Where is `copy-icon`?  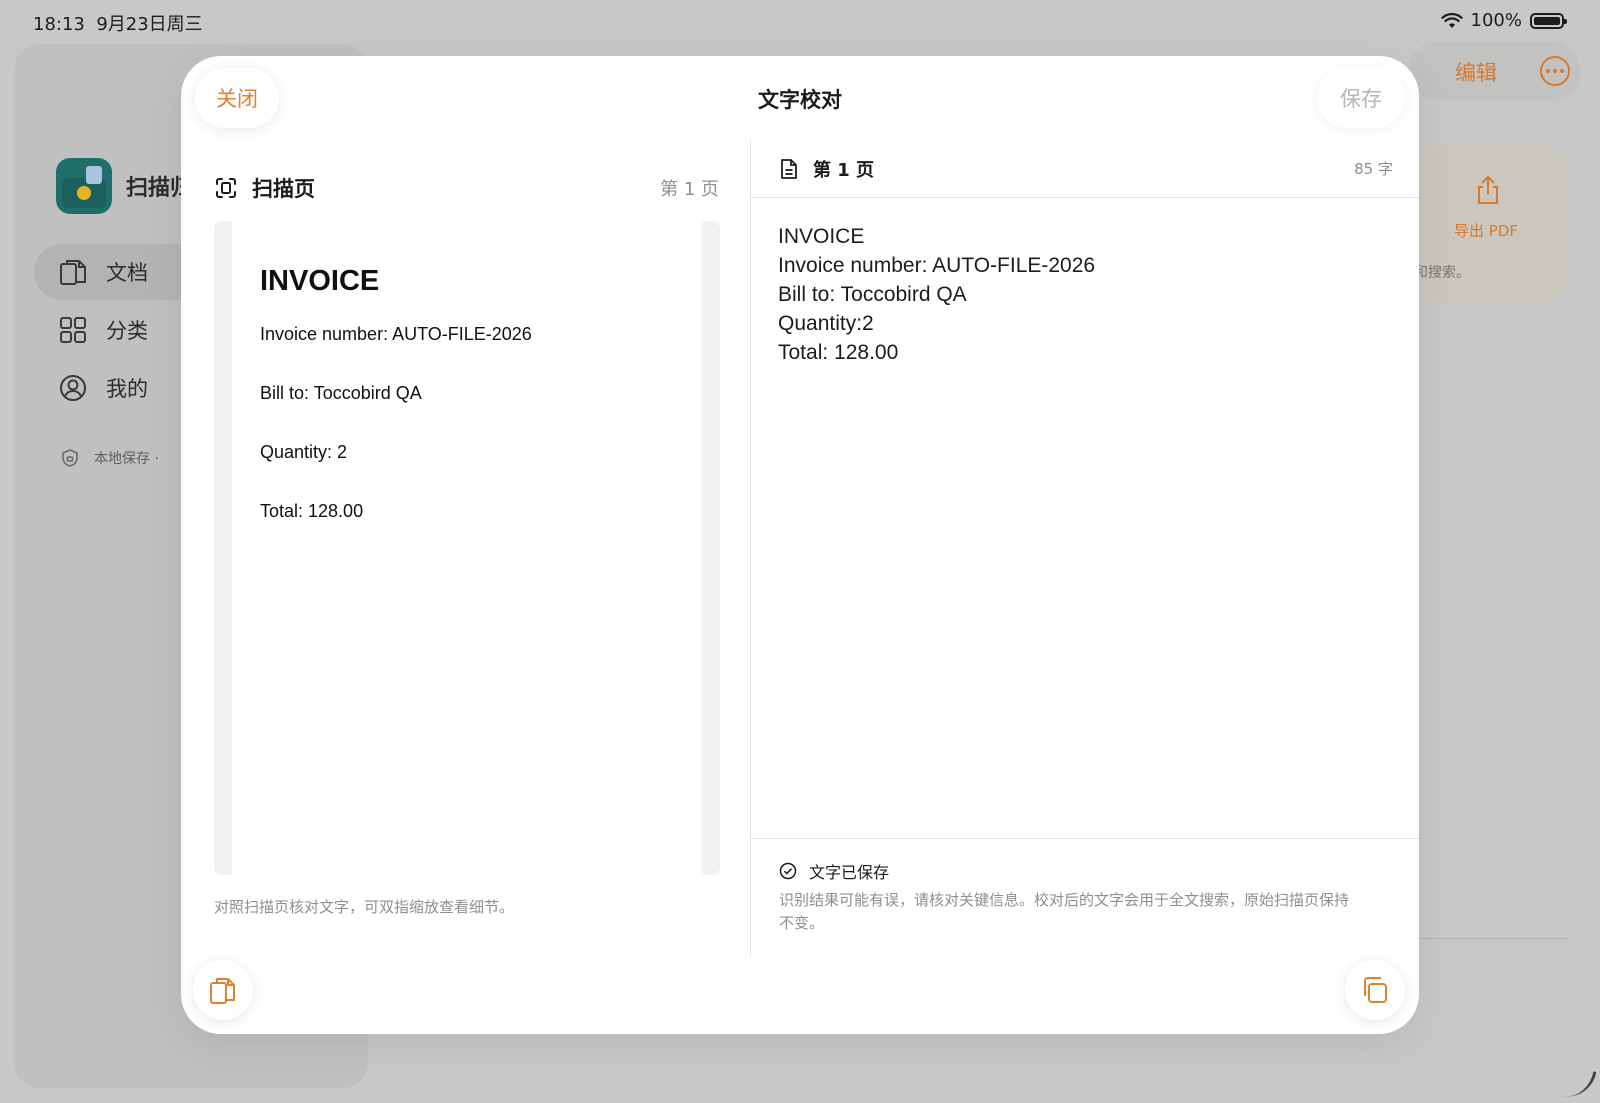
copy-icon is located at coordinates (1375, 990).